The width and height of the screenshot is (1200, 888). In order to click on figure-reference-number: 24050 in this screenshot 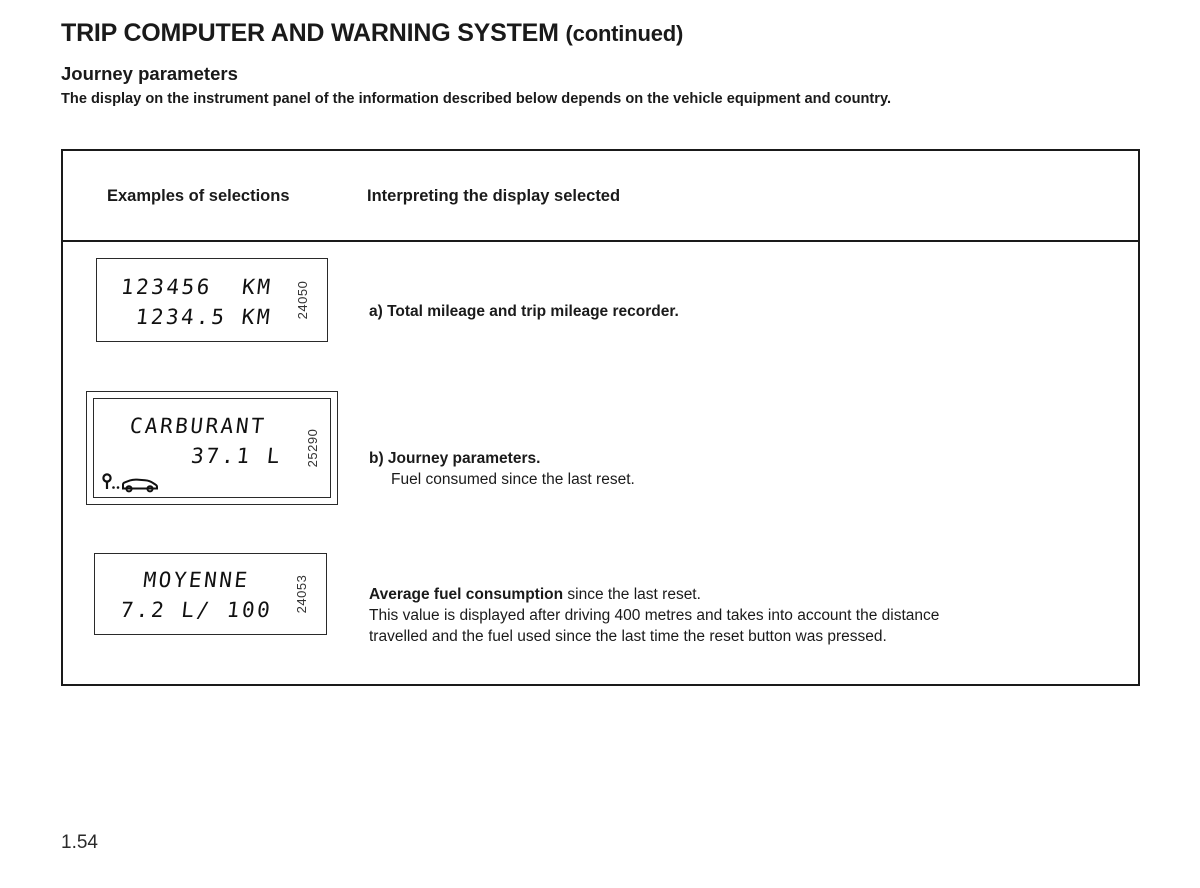, I will do `click(303, 300)`.